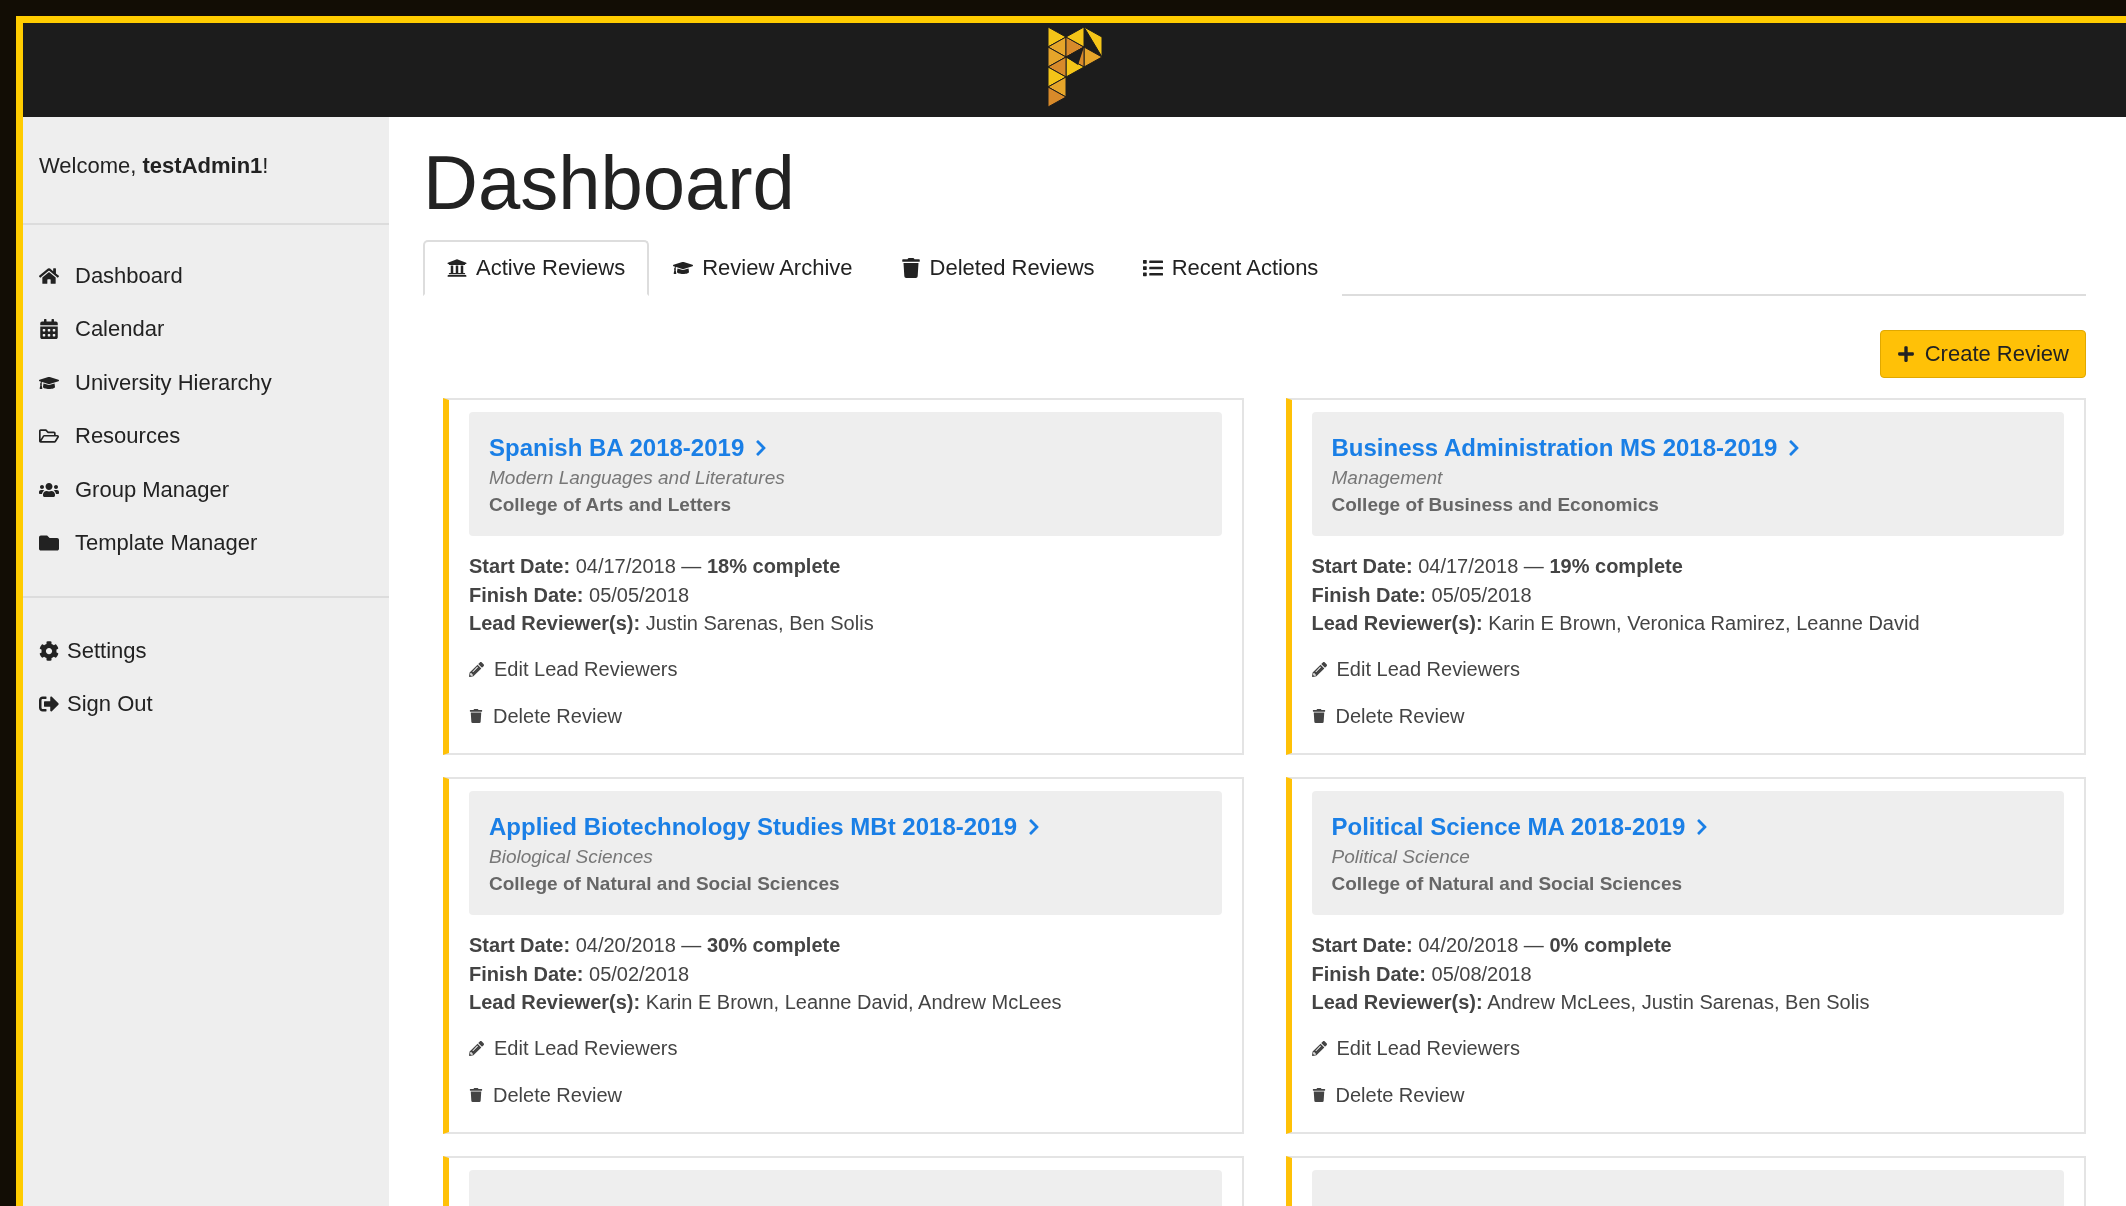 This screenshot has width=2126, height=1206. I want to click on list-icon, so click(1152, 268).